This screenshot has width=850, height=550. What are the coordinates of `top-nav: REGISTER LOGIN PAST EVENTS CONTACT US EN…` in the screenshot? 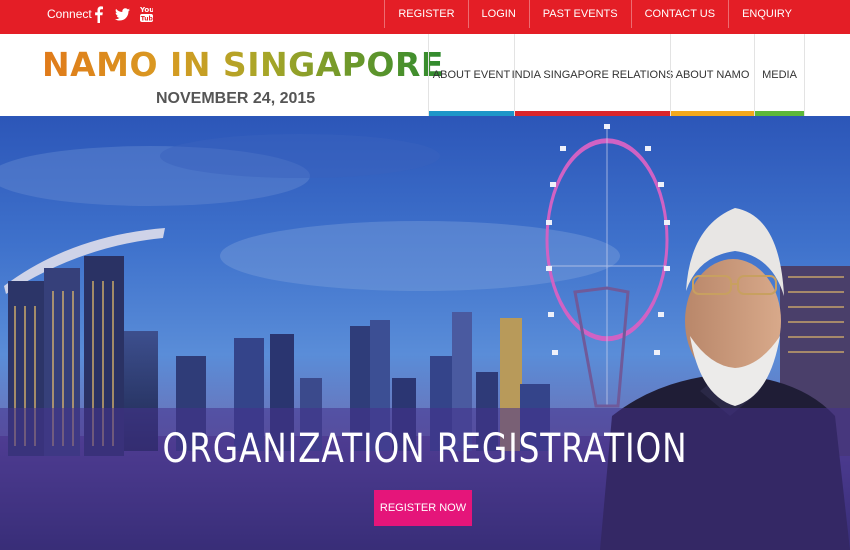 It's located at (594, 14).